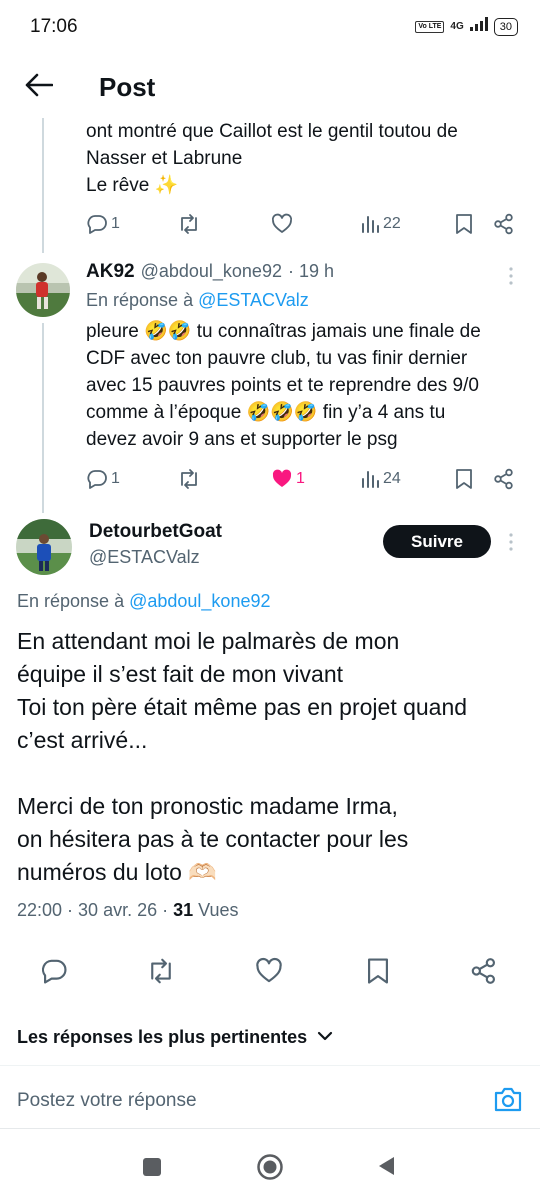  Describe the element at coordinates (117, 872) in the screenshot. I see `text-line: numéros du loto 🫶🏻` at that location.